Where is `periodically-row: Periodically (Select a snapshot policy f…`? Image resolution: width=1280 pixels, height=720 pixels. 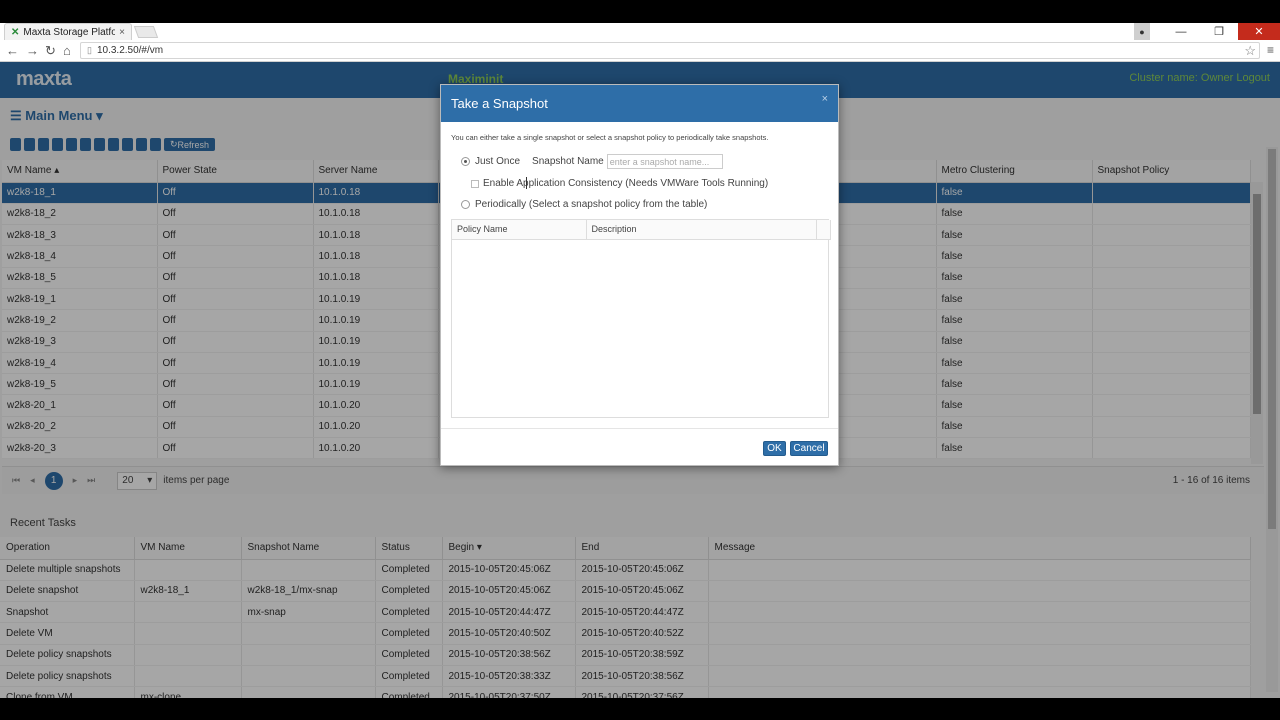
periodically-row: Periodically (Select a snapshot policy f… is located at coordinates (584, 204).